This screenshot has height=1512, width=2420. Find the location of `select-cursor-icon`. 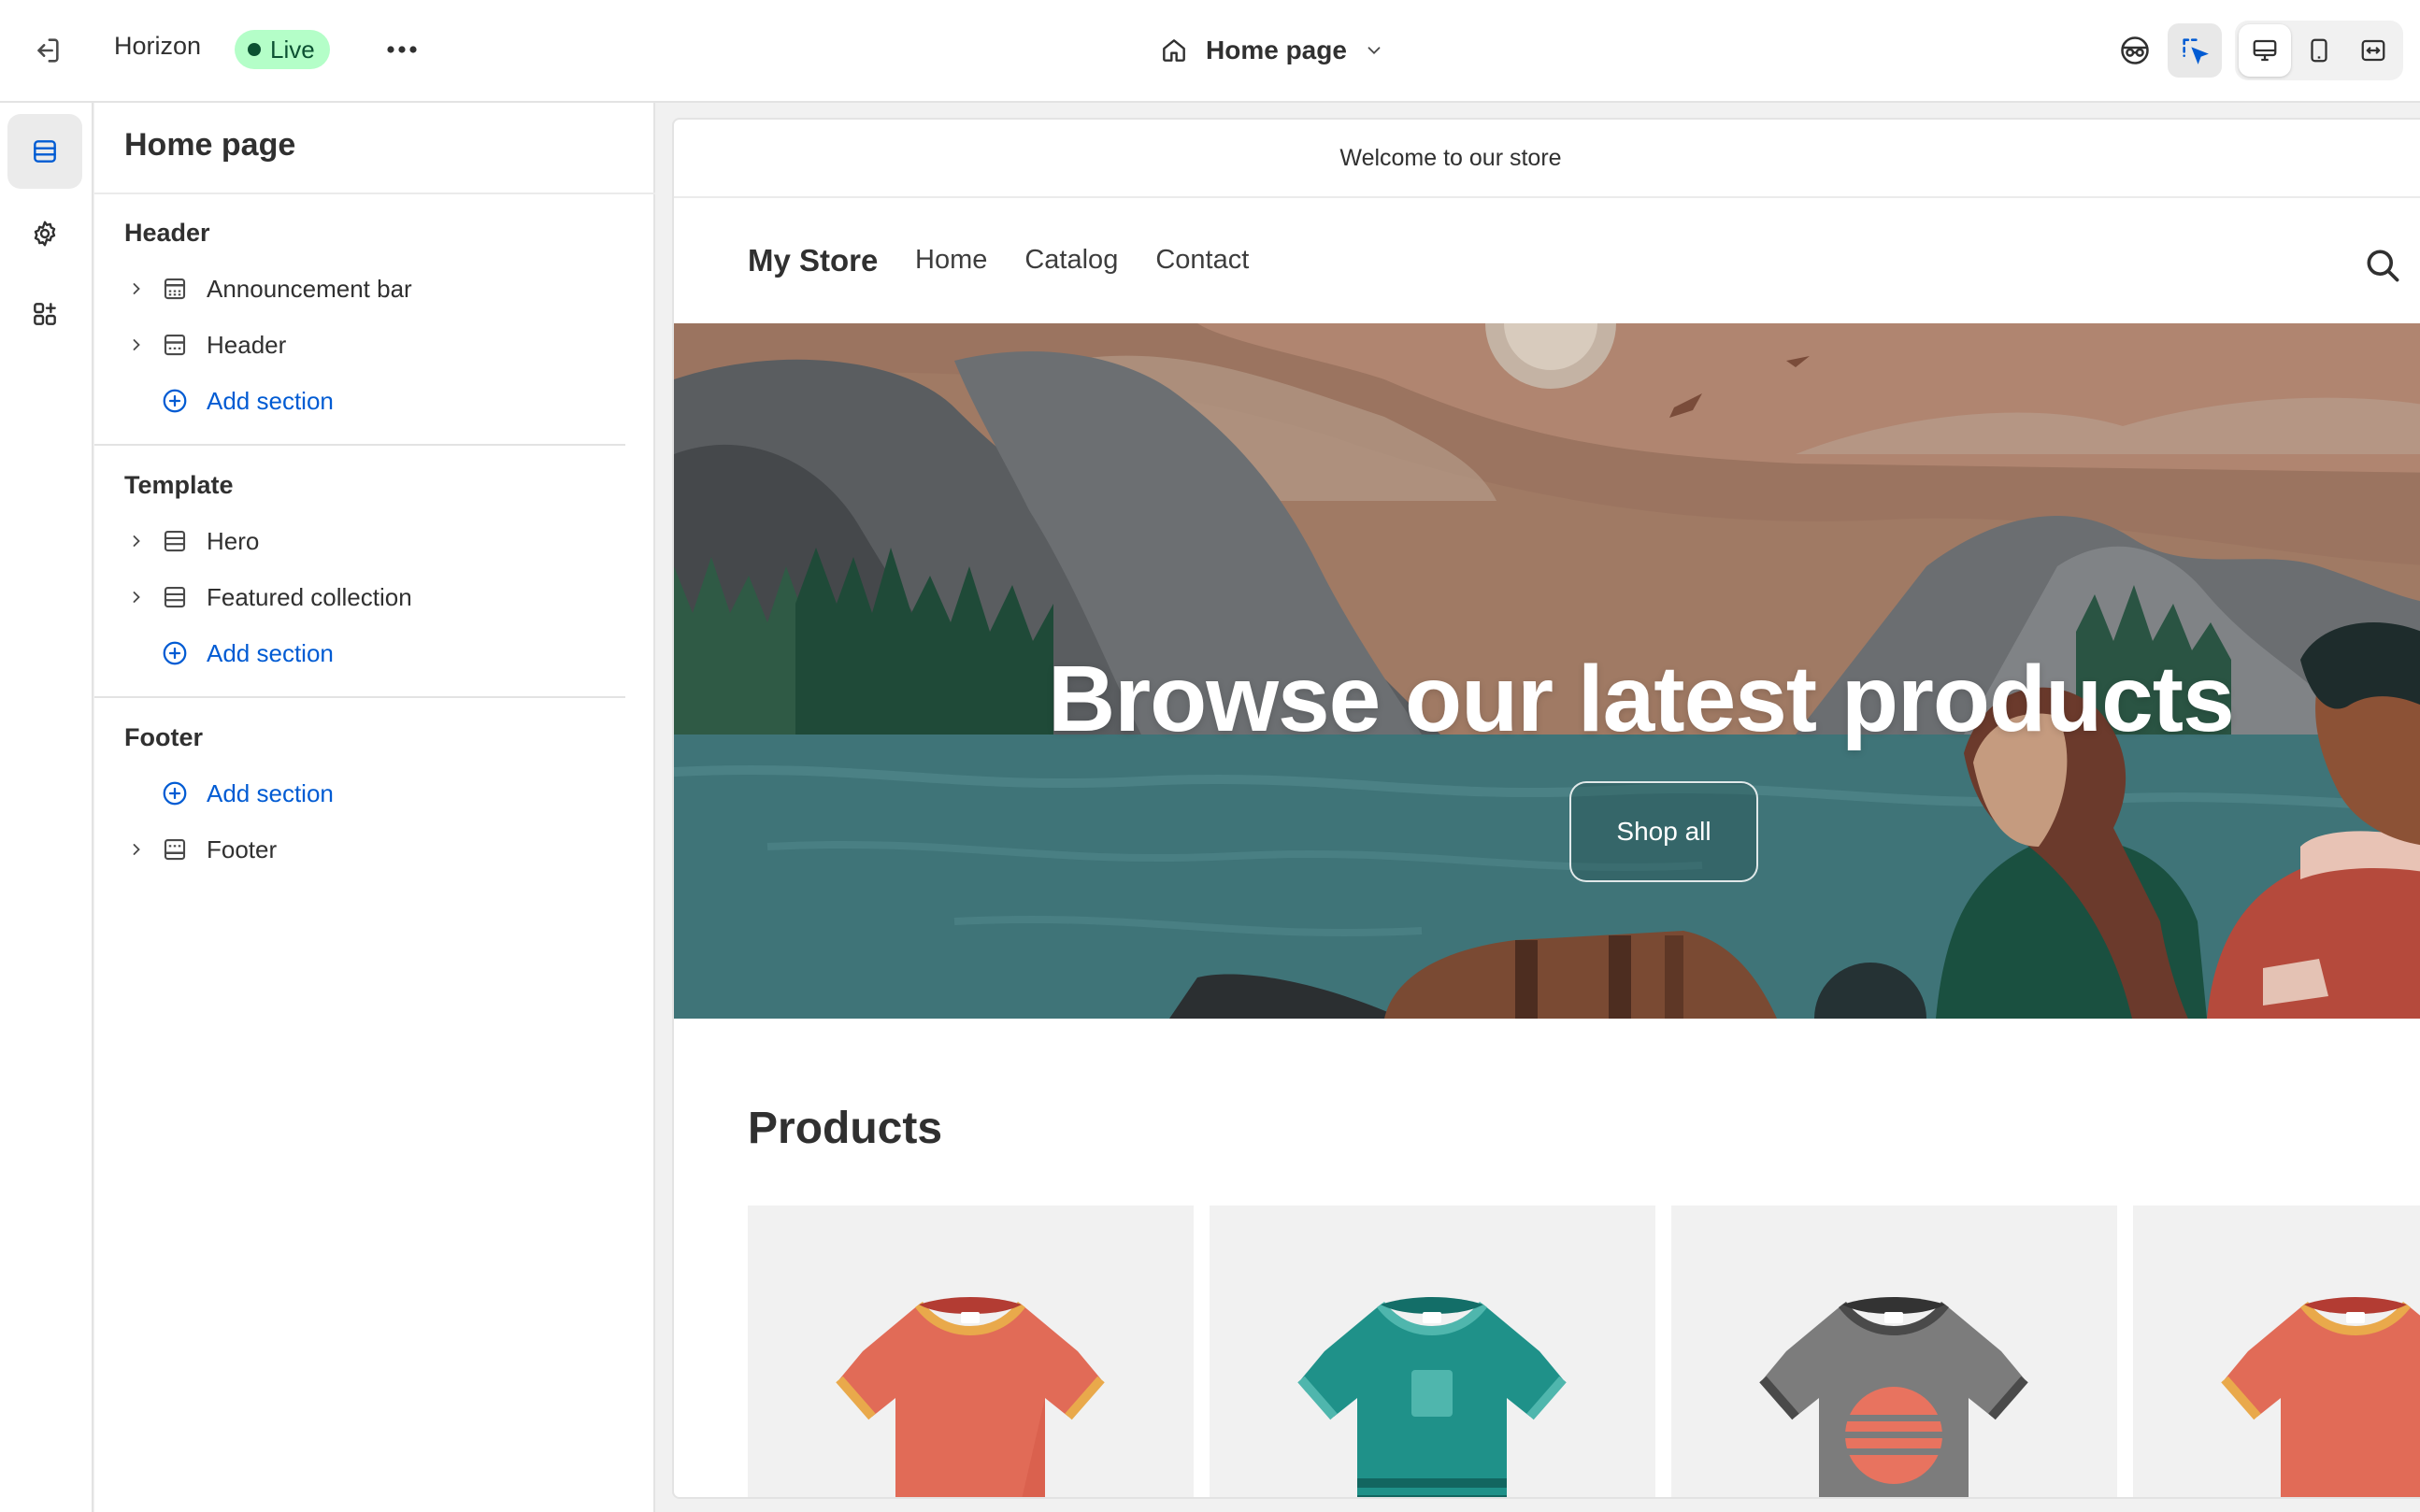

select-cursor-icon is located at coordinates (2196, 51).